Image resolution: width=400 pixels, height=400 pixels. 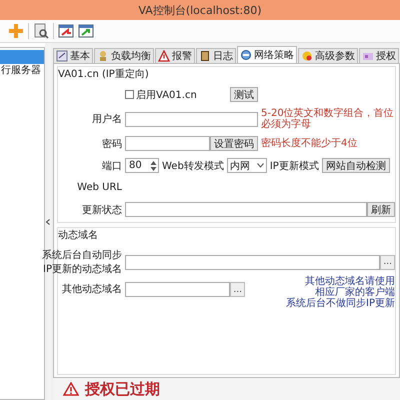 What do you see at coordinates (129, 94) in the screenshot?
I see `checkbox` at bounding box center [129, 94].